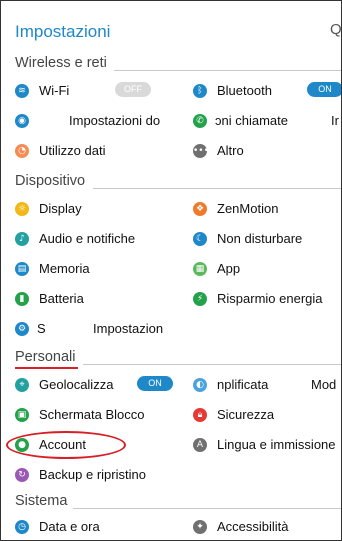  Describe the element at coordinates (41, 328) in the screenshot. I see `s-label: S` at that location.